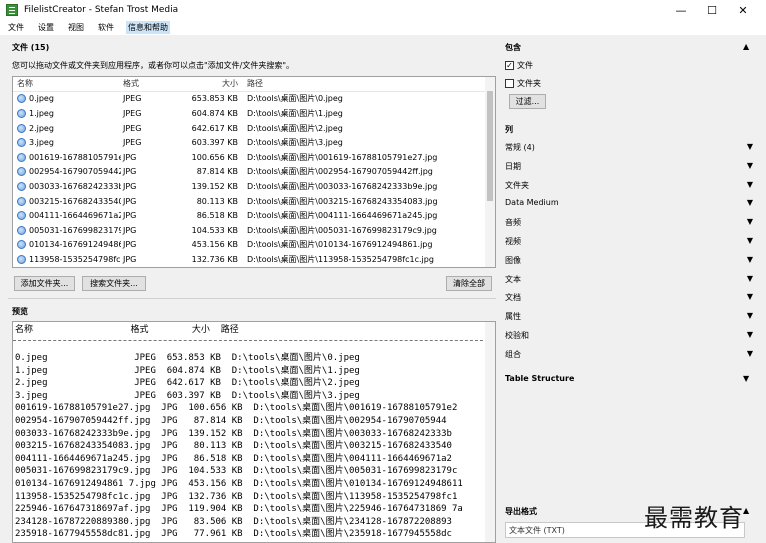 This screenshot has height=543, width=766. What do you see at coordinates (629, 260) in the screenshot?
I see `column-group-item: 图像 ▼` at bounding box center [629, 260].